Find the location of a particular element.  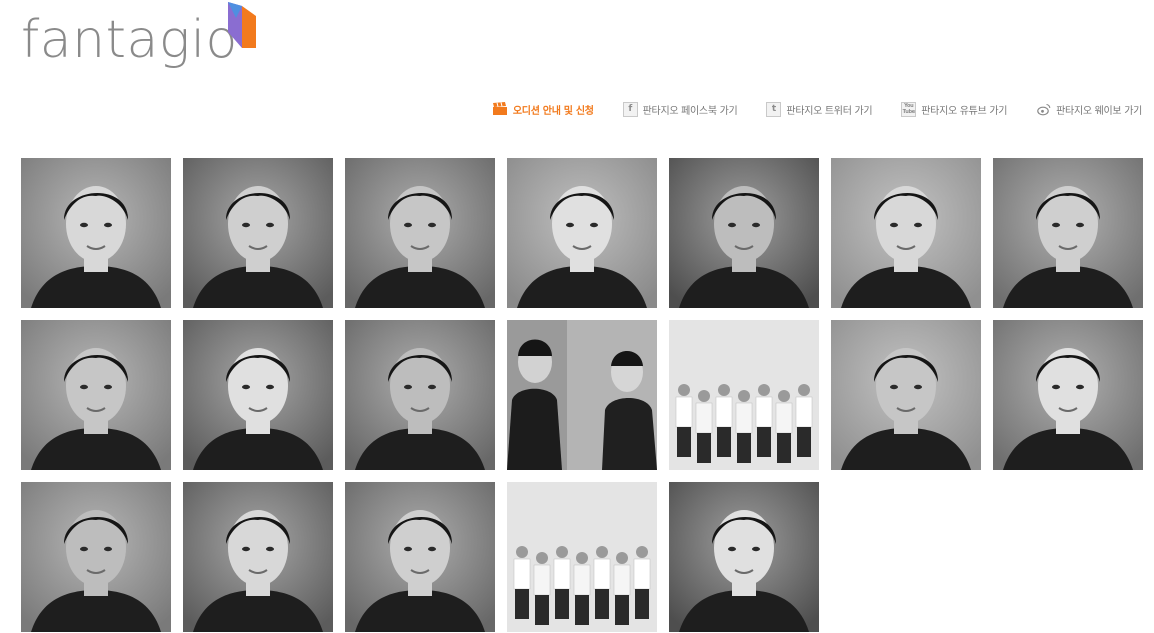

clapperboard-icon is located at coordinates (500, 109).